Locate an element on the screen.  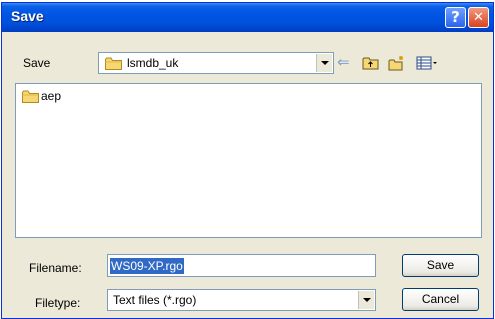
dialog-title: Save is located at coordinates (27, 16).